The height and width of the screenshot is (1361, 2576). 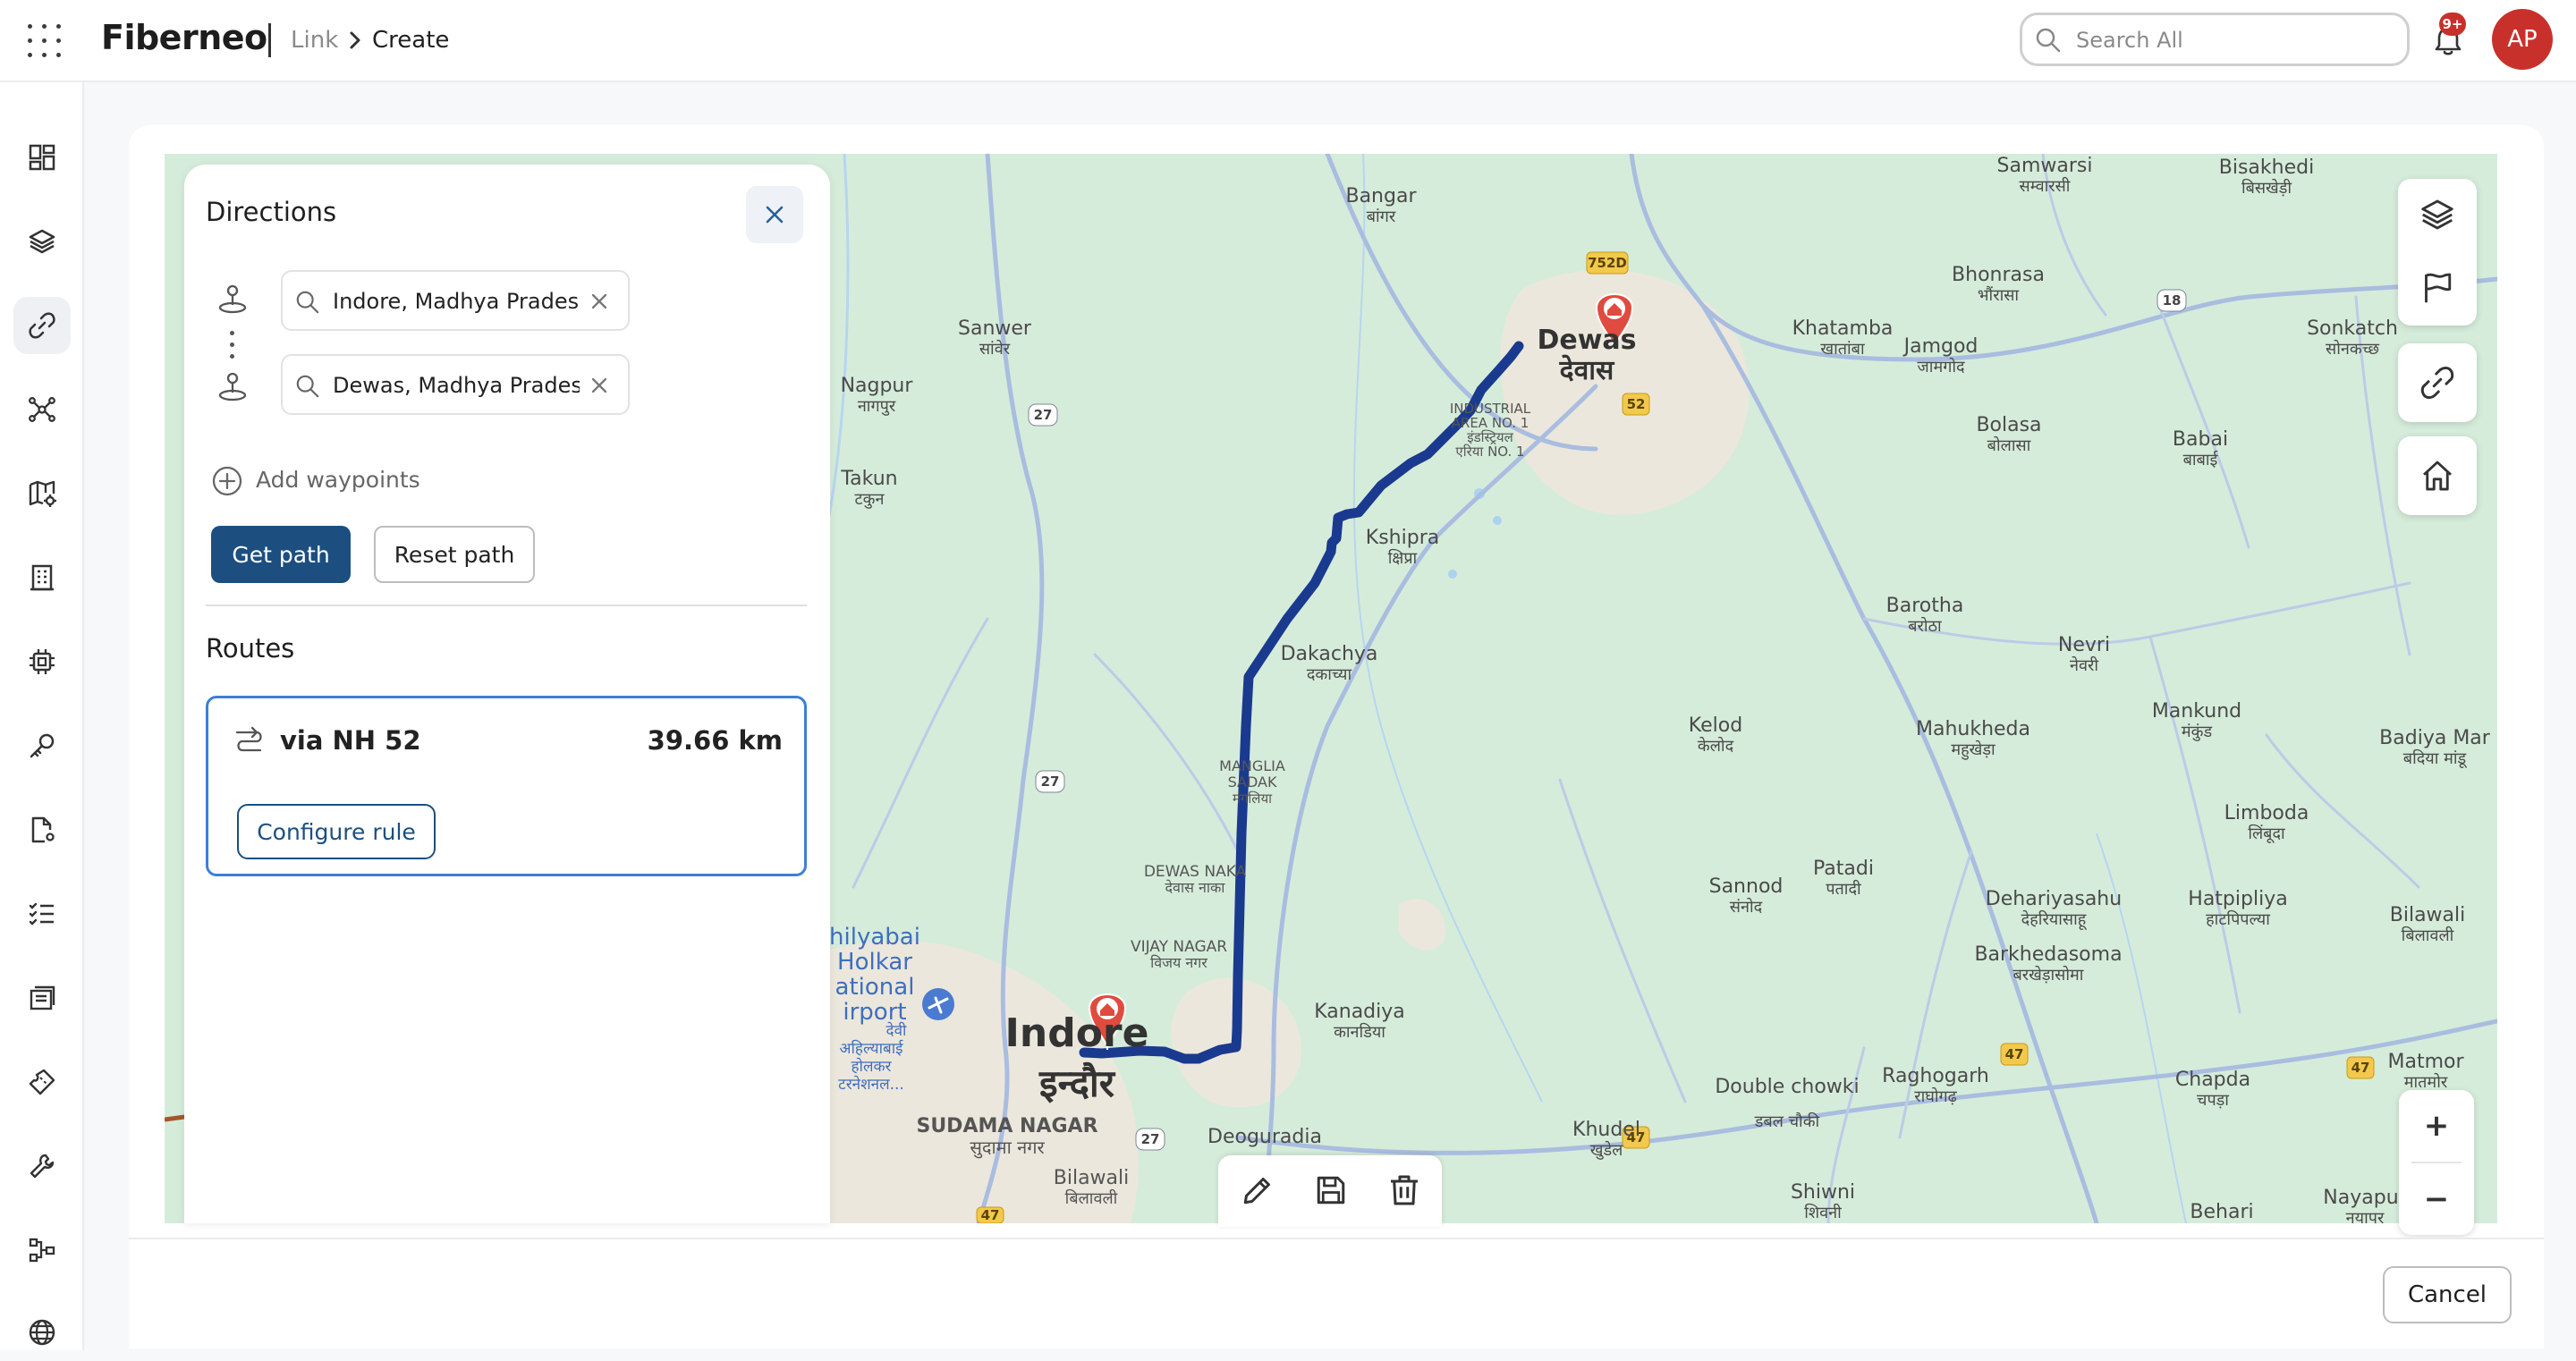 I want to click on delete-route-button, so click(x=1404, y=1191).